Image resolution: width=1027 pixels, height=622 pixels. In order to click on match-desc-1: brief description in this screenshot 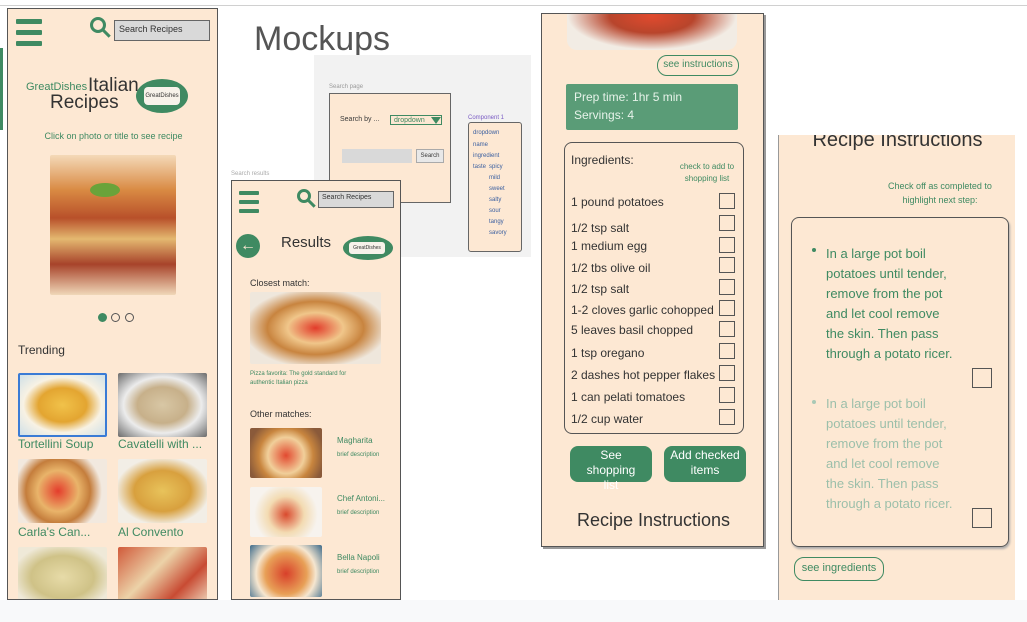, I will do `click(358, 455)`.